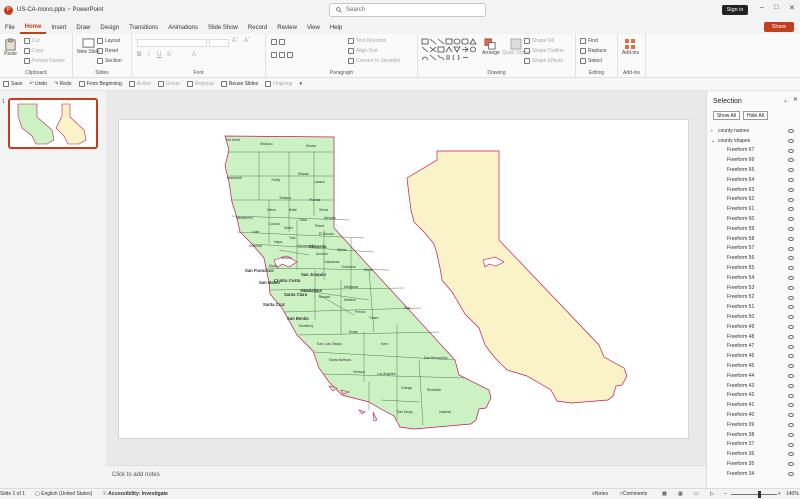 This screenshot has width=800, height=499. Describe the element at coordinates (754, 347) in the screenshot. I see `selection-item-row: Freeform 47` at that location.